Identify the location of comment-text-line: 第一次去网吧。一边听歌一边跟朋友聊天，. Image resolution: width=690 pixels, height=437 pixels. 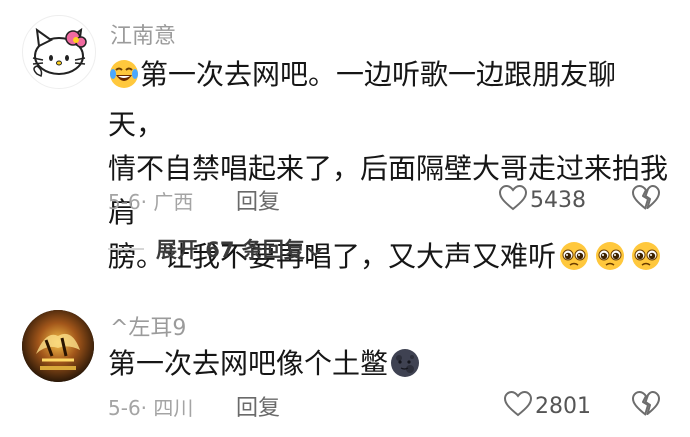
(362, 99).